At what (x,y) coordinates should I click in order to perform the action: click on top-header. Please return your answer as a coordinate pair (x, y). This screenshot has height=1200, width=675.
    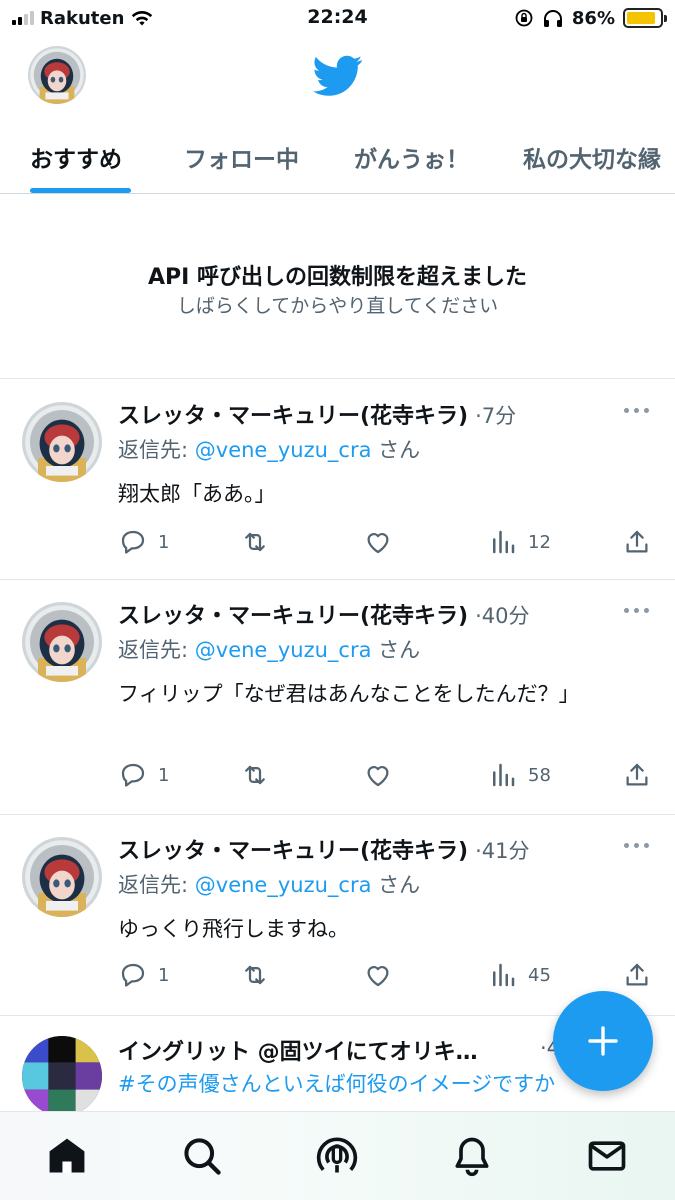
    Looking at the image, I should click on (337, 77).